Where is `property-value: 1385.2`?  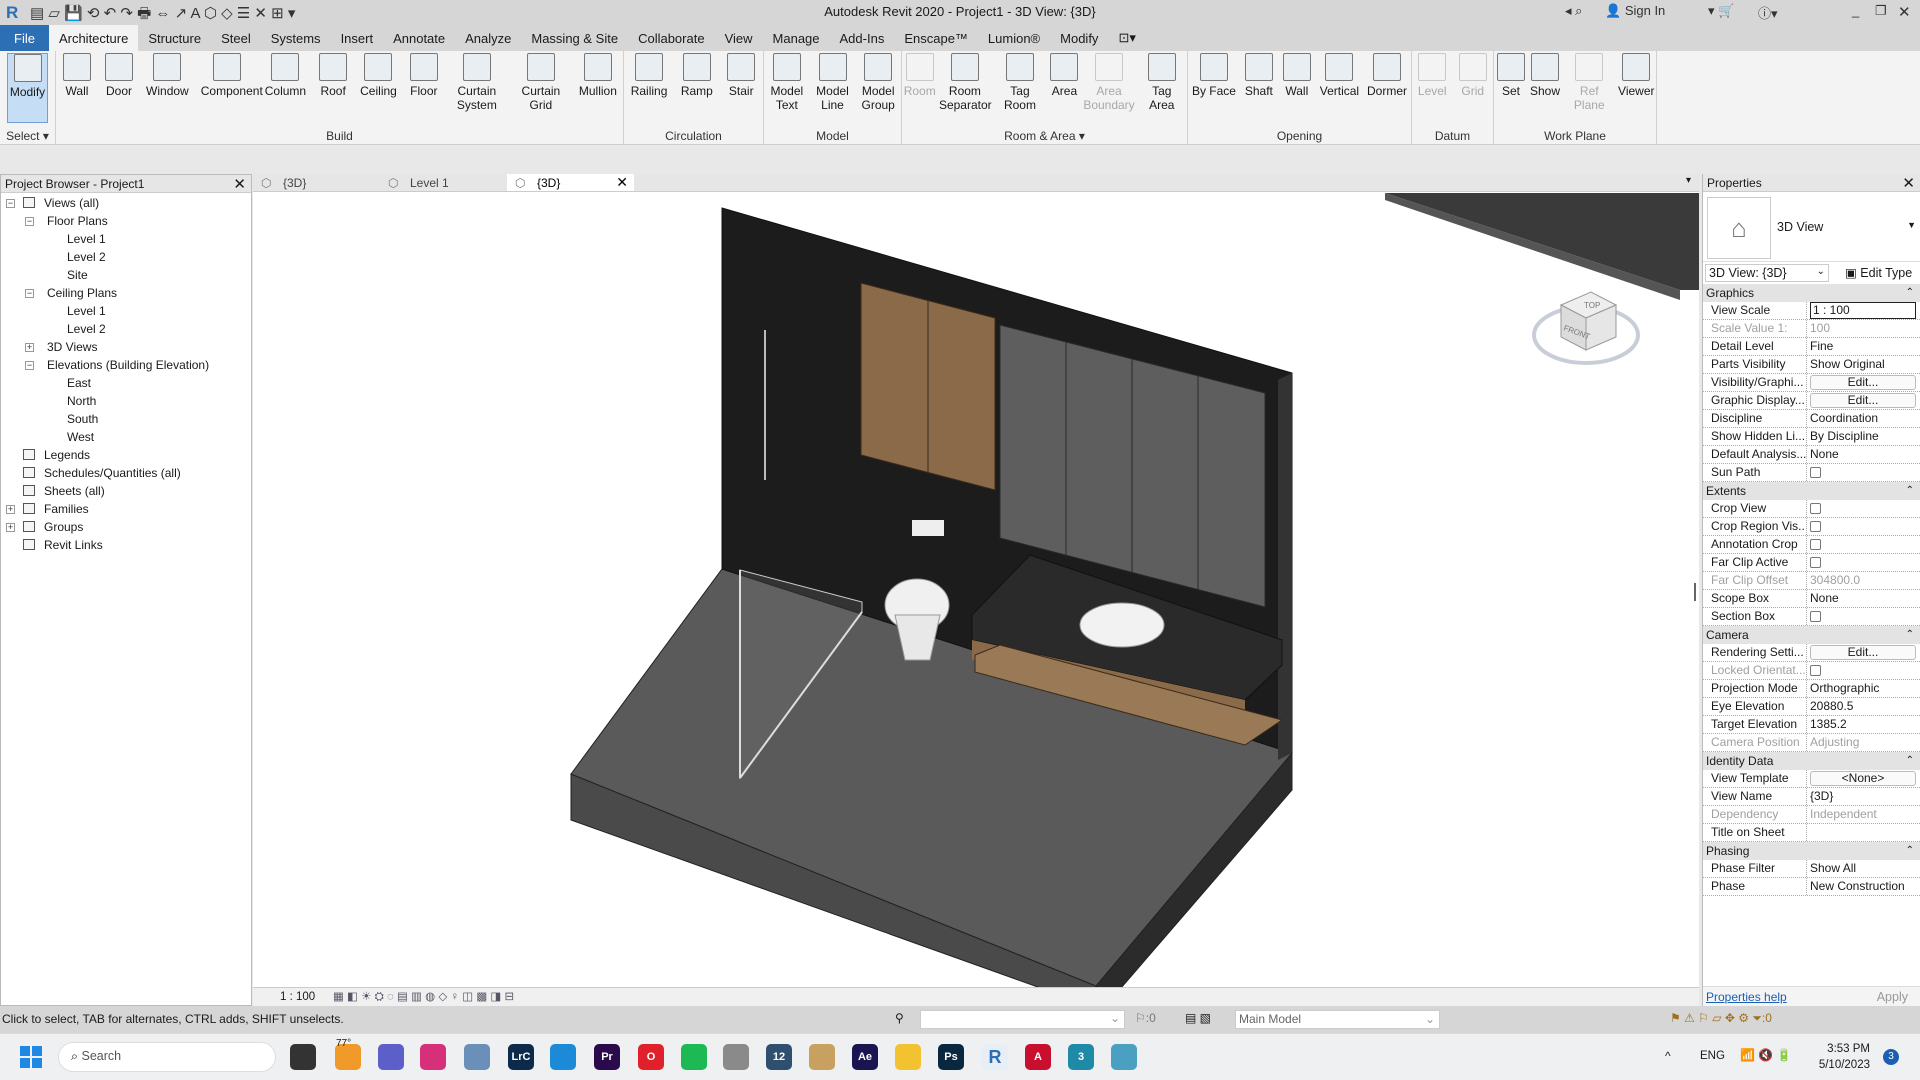 property-value: 1385.2 is located at coordinates (1863, 724).